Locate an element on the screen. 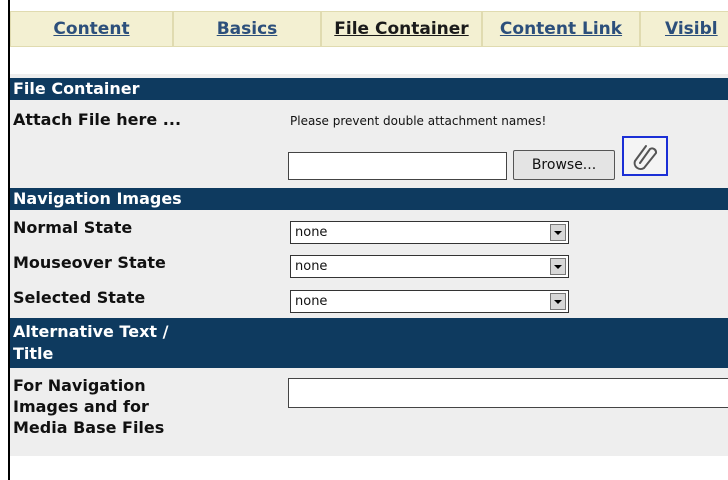  mouseover-state-select: none is located at coordinates (429, 266).